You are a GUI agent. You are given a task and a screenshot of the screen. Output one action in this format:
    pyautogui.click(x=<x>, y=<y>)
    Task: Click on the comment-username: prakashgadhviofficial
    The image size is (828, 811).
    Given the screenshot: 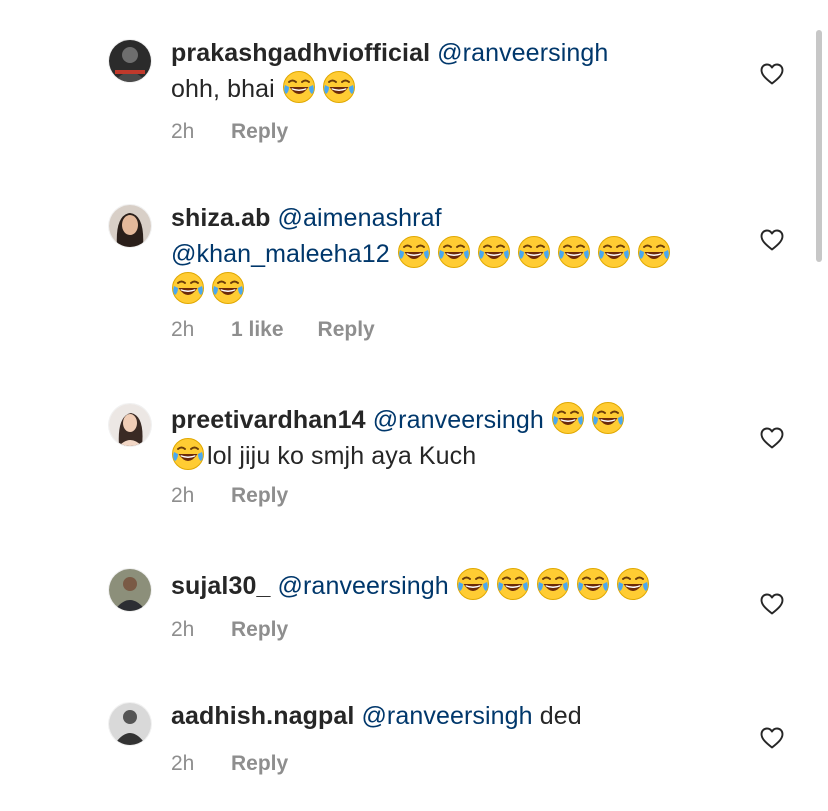 What is the action you would take?
    pyautogui.click(x=300, y=53)
    